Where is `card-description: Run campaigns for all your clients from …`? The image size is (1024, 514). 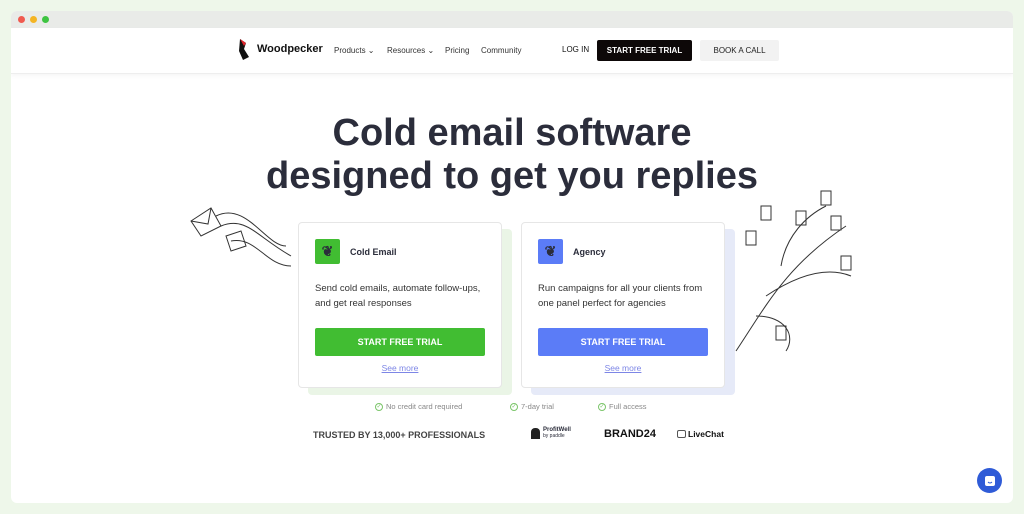 card-description: Run campaigns for all your clients from … is located at coordinates (620, 296).